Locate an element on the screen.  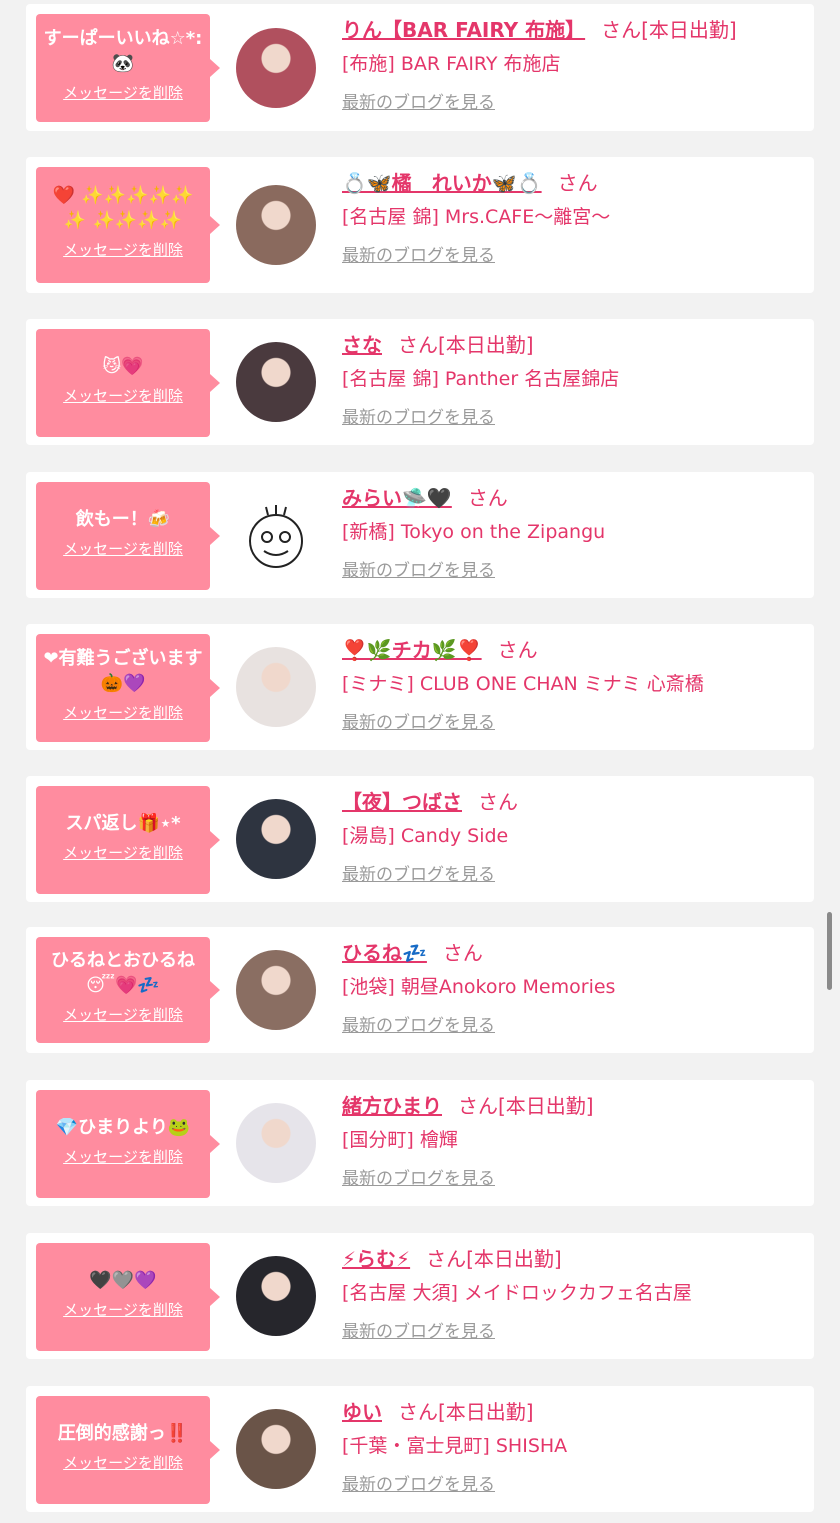
message-text: 💎ひまりより🐸 is located at coordinates (123, 1127).